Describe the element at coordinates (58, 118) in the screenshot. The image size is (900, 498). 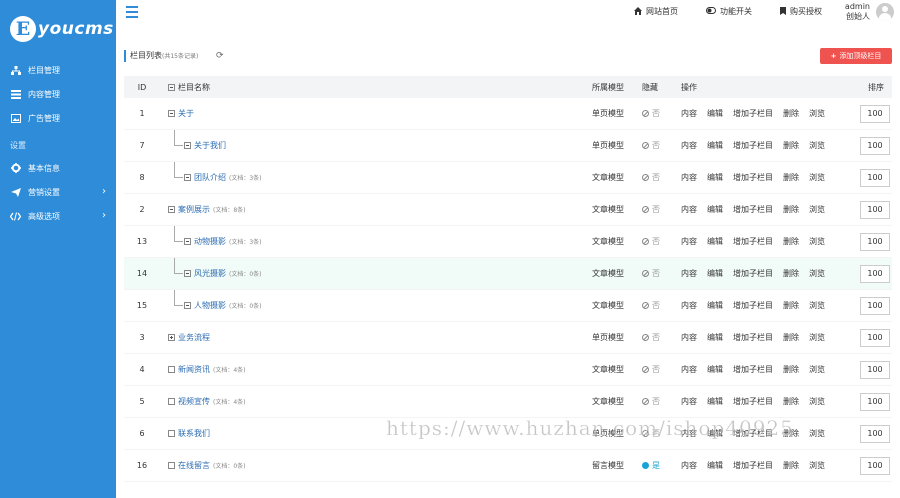
I see `sidebar-item-ads: 广告管理` at that location.